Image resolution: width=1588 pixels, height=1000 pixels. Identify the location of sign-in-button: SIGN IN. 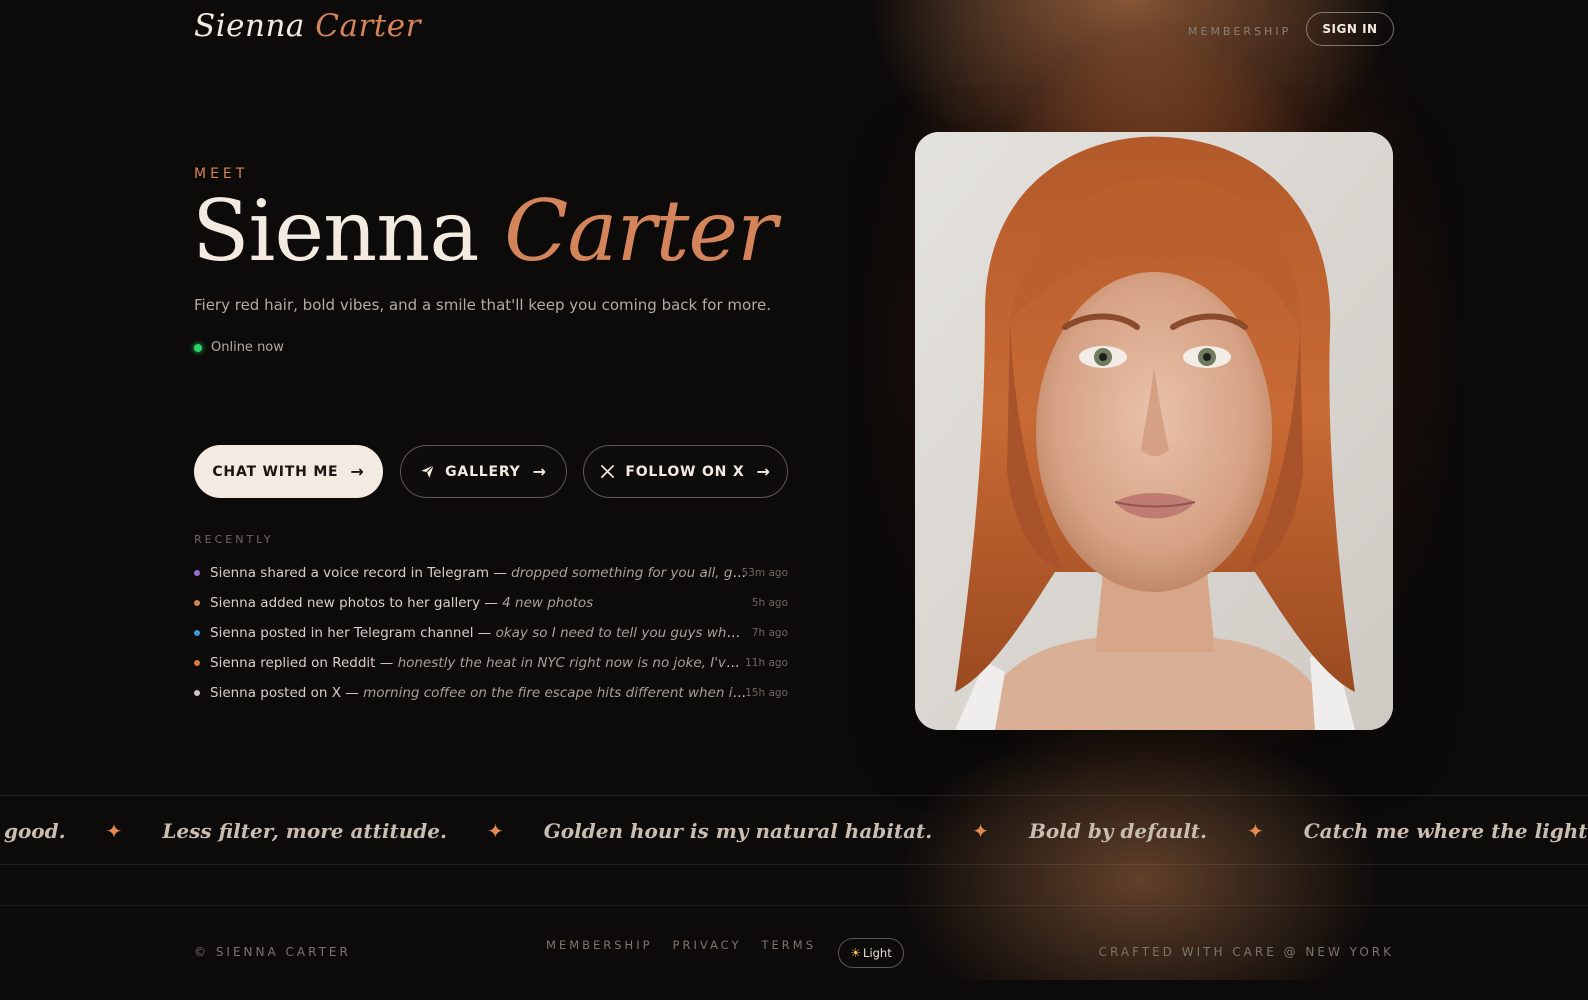
(1350, 29).